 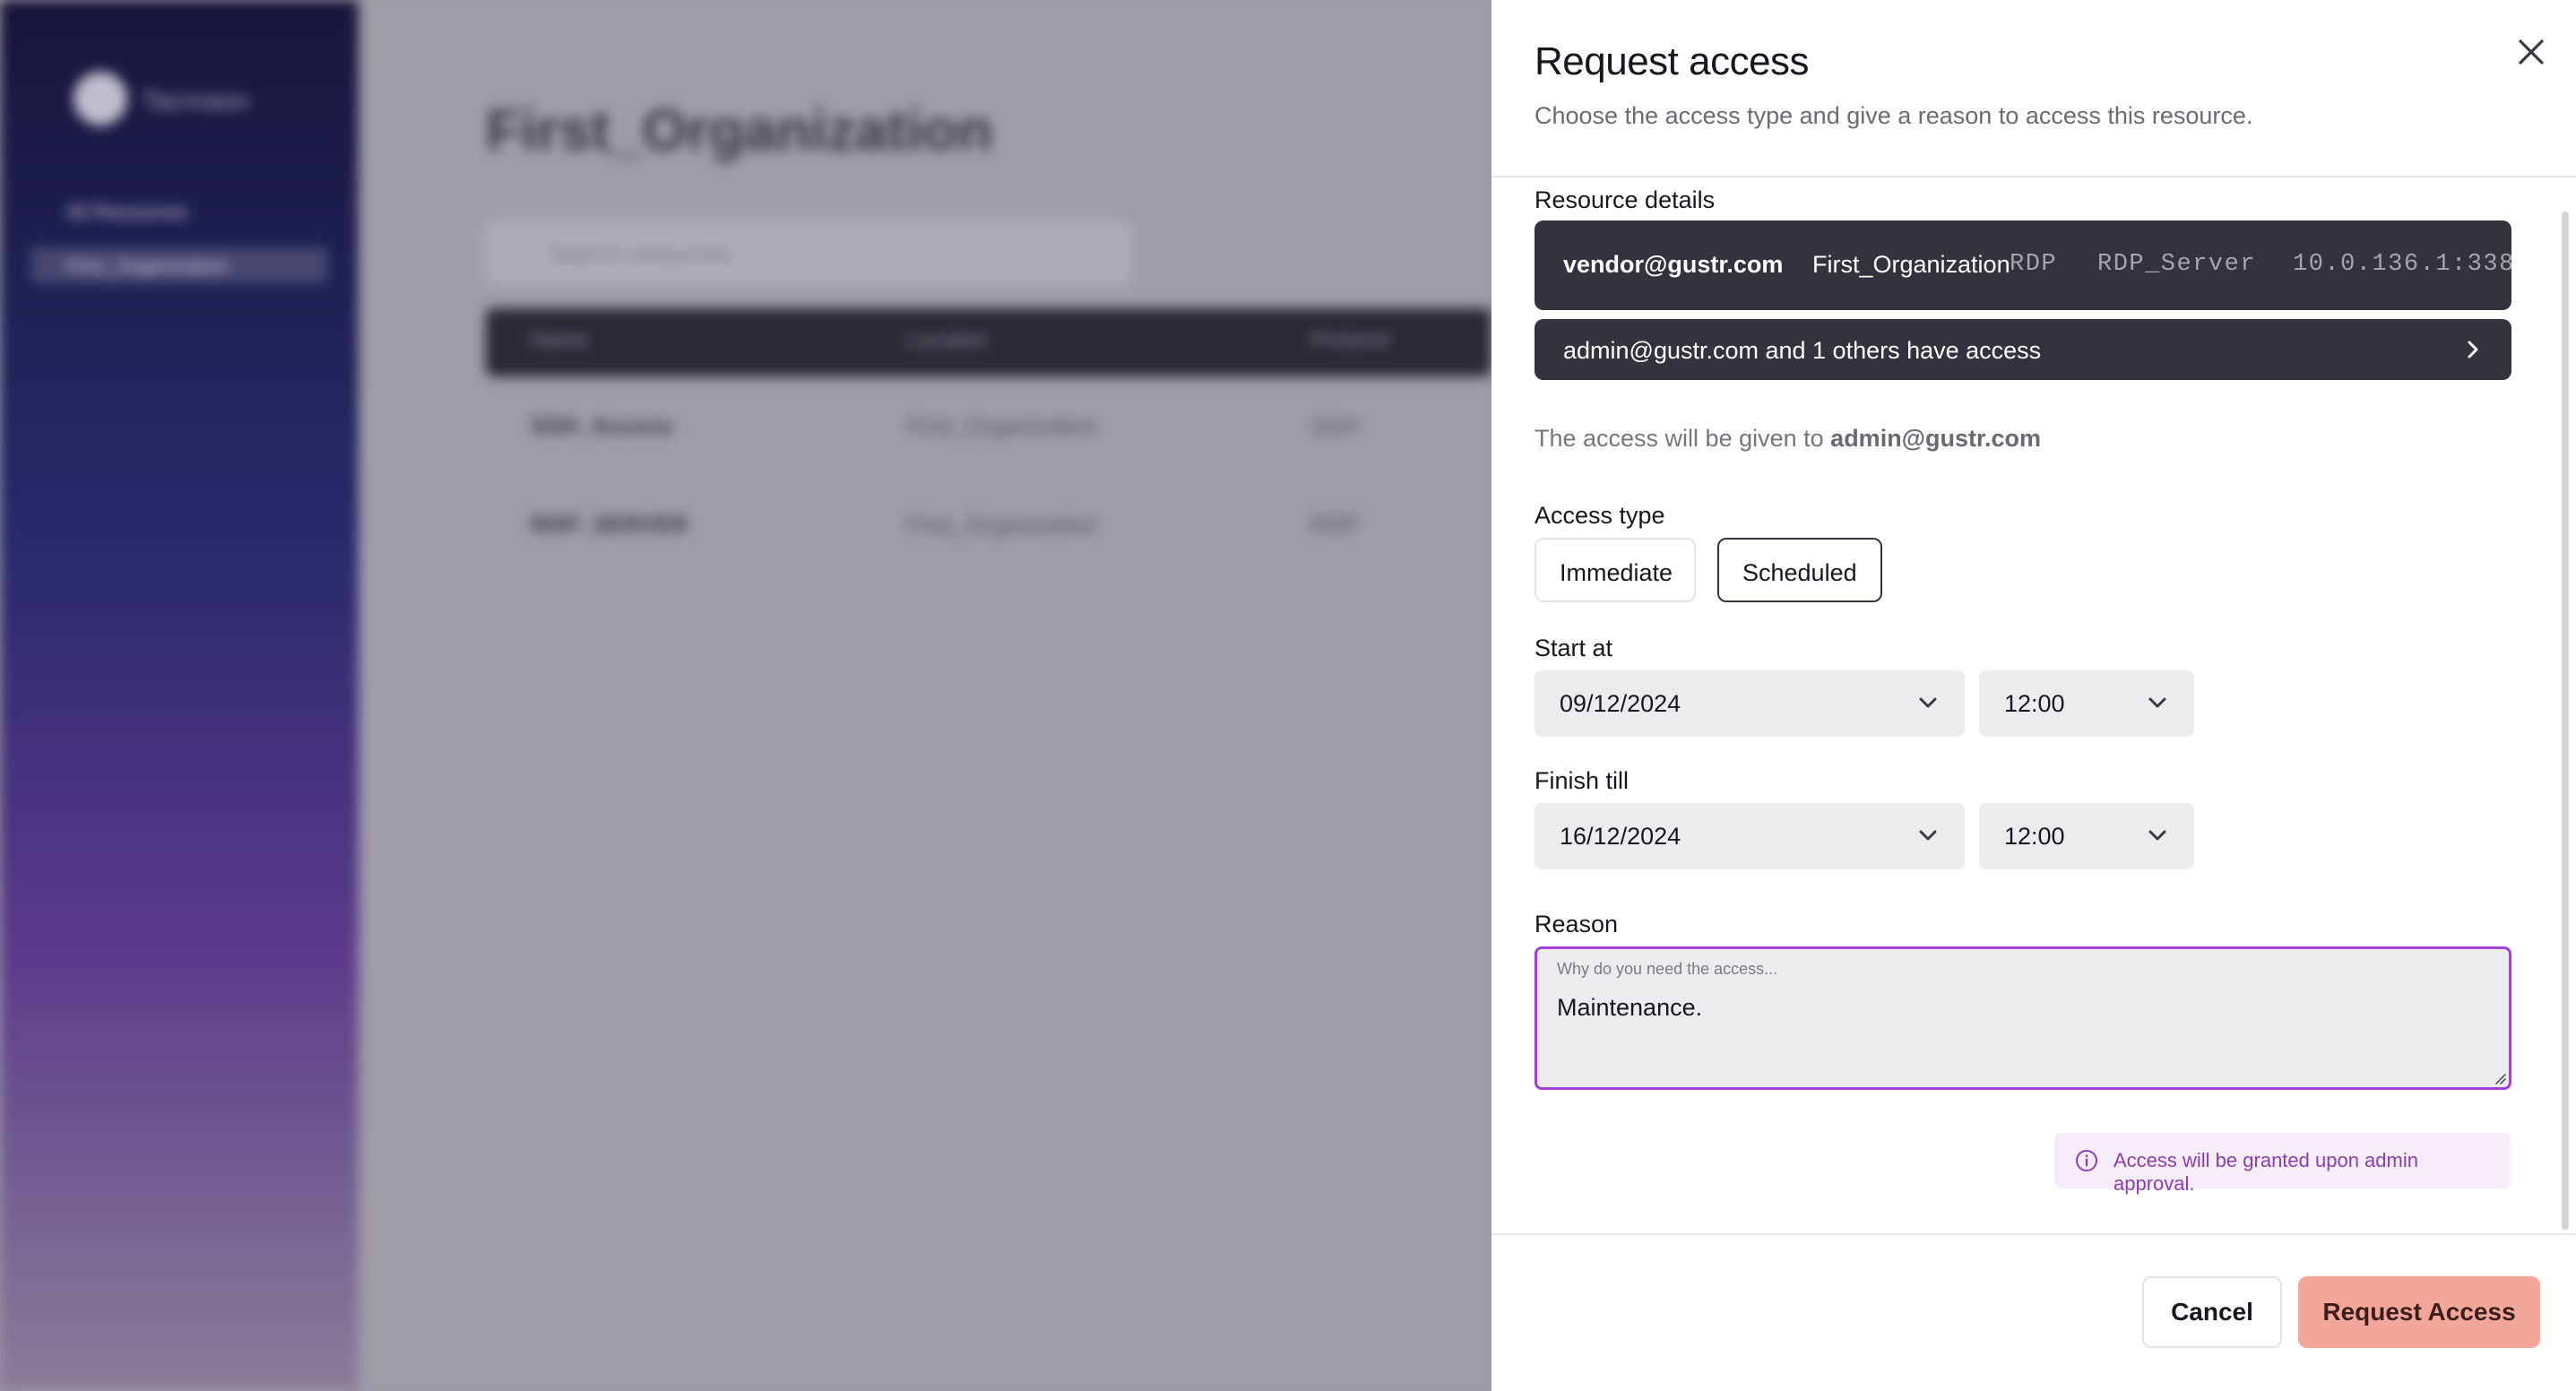 What do you see at coordinates (1673, 264) in the screenshot?
I see `resource-user: vendor@gustr.com` at bounding box center [1673, 264].